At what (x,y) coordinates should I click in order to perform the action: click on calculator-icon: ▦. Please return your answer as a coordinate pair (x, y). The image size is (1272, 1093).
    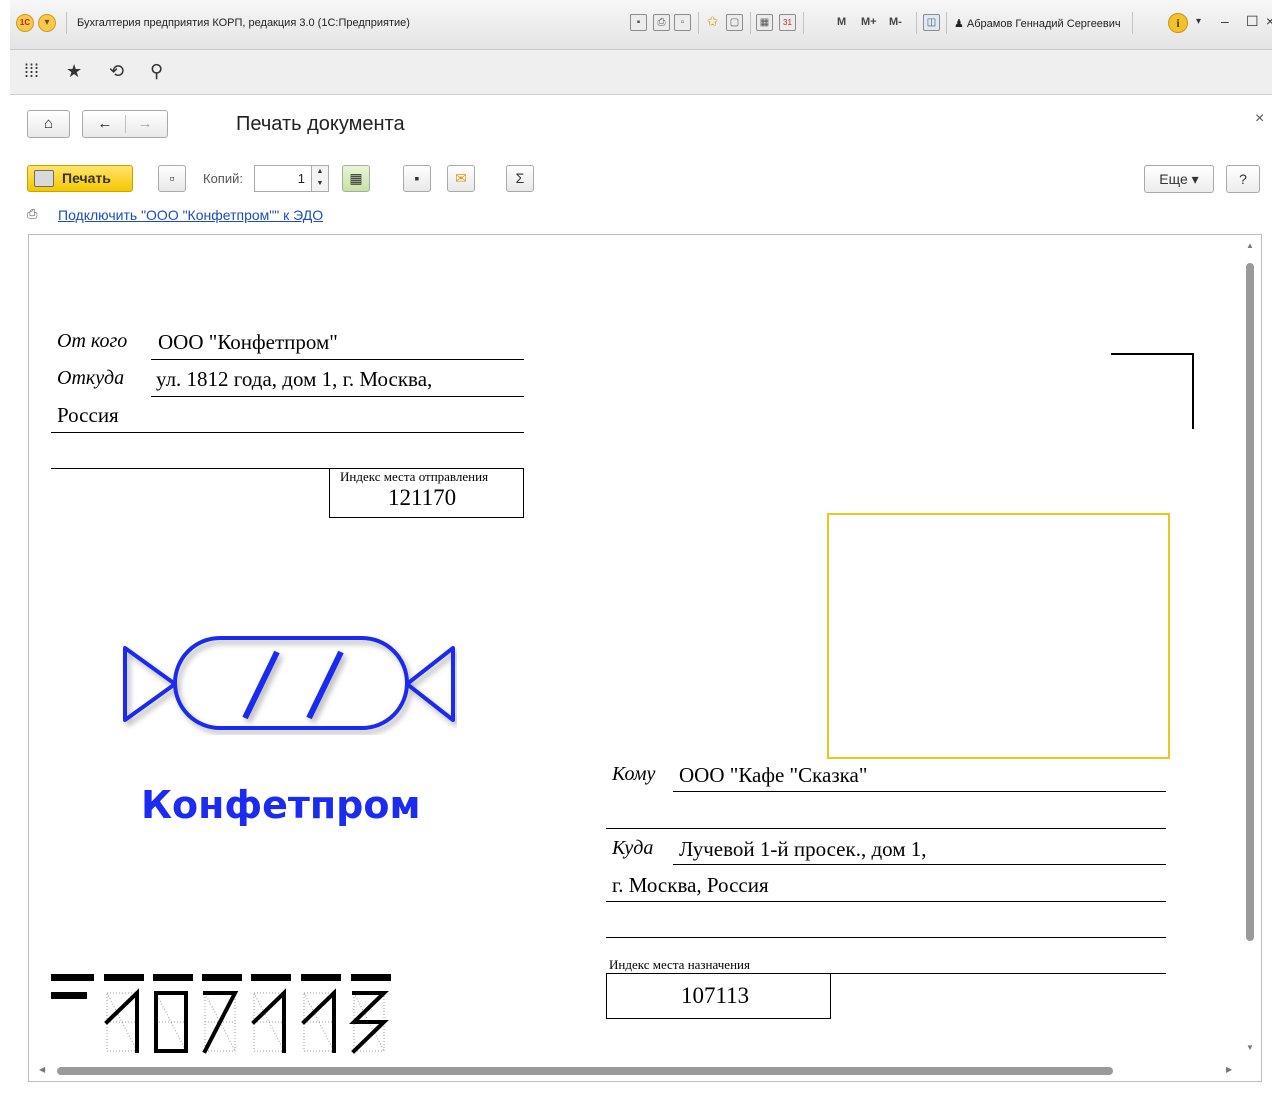
    Looking at the image, I should click on (764, 22).